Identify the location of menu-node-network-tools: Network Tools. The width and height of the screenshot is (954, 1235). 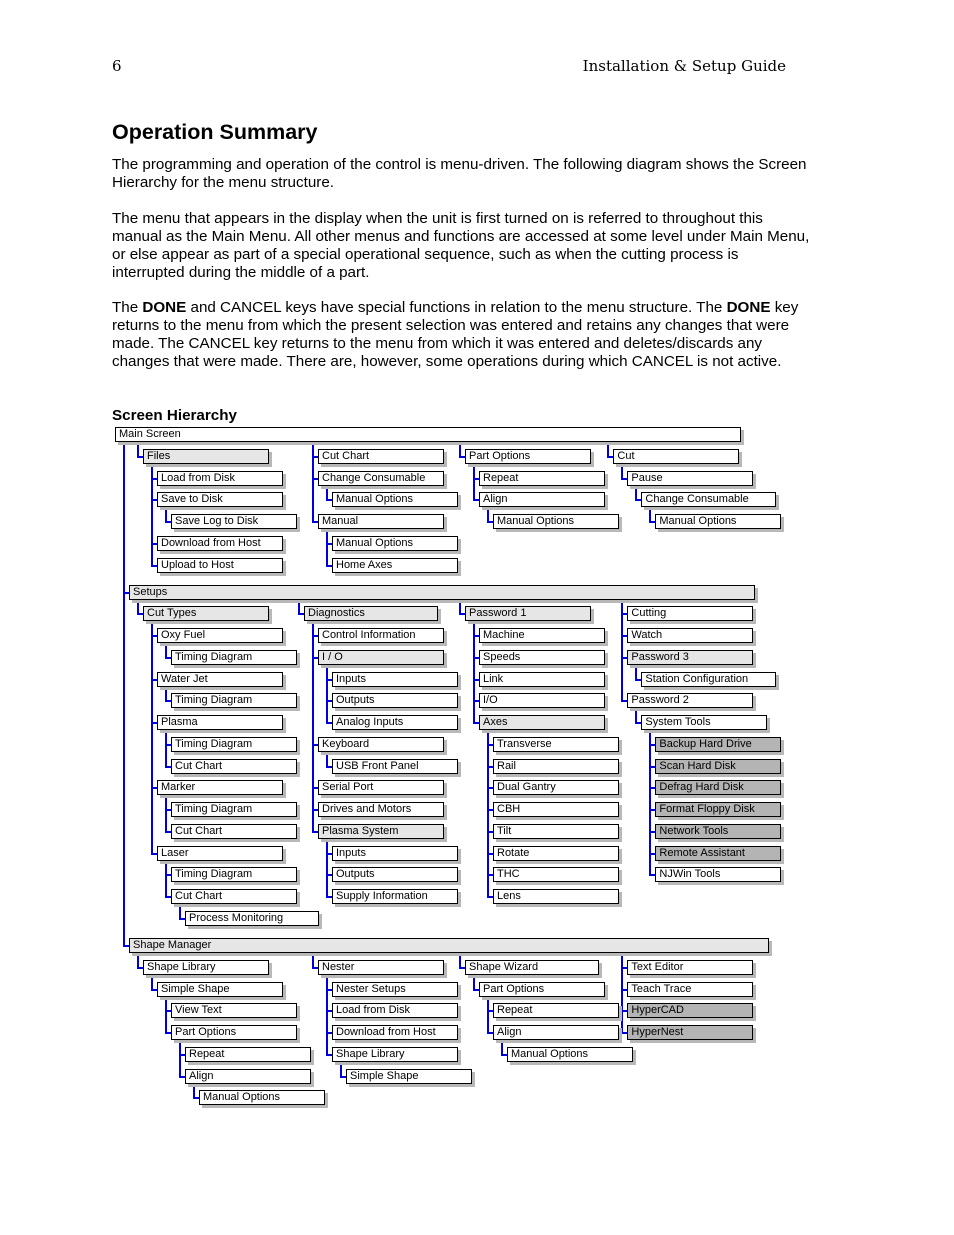
(718, 831).